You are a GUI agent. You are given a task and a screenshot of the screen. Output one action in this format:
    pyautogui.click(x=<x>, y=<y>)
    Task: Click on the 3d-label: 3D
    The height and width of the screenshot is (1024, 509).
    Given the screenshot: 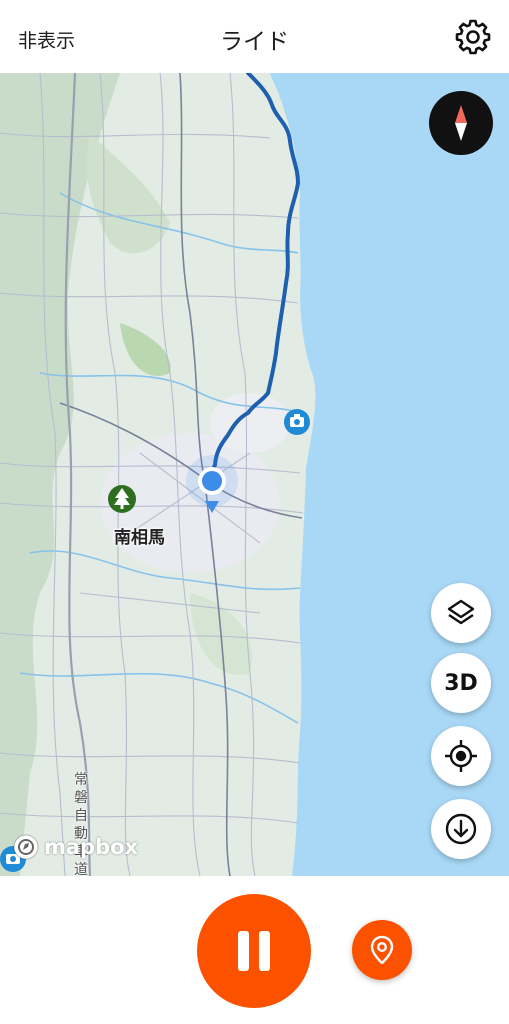 What is the action you would take?
    pyautogui.click(x=461, y=683)
    